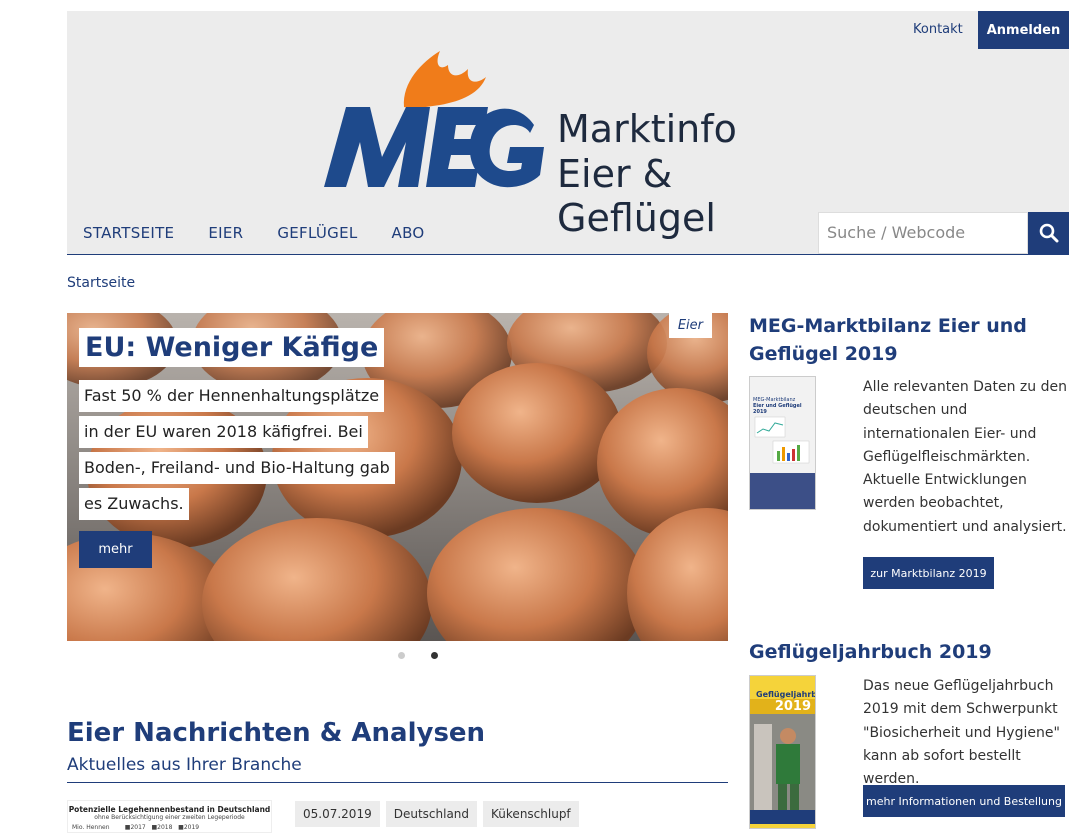 Image resolution: width=1078 pixels, height=833 pixels. What do you see at coordinates (782, 769) in the screenshot?
I see `jahrbuch-cover-photo` at bounding box center [782, 769].